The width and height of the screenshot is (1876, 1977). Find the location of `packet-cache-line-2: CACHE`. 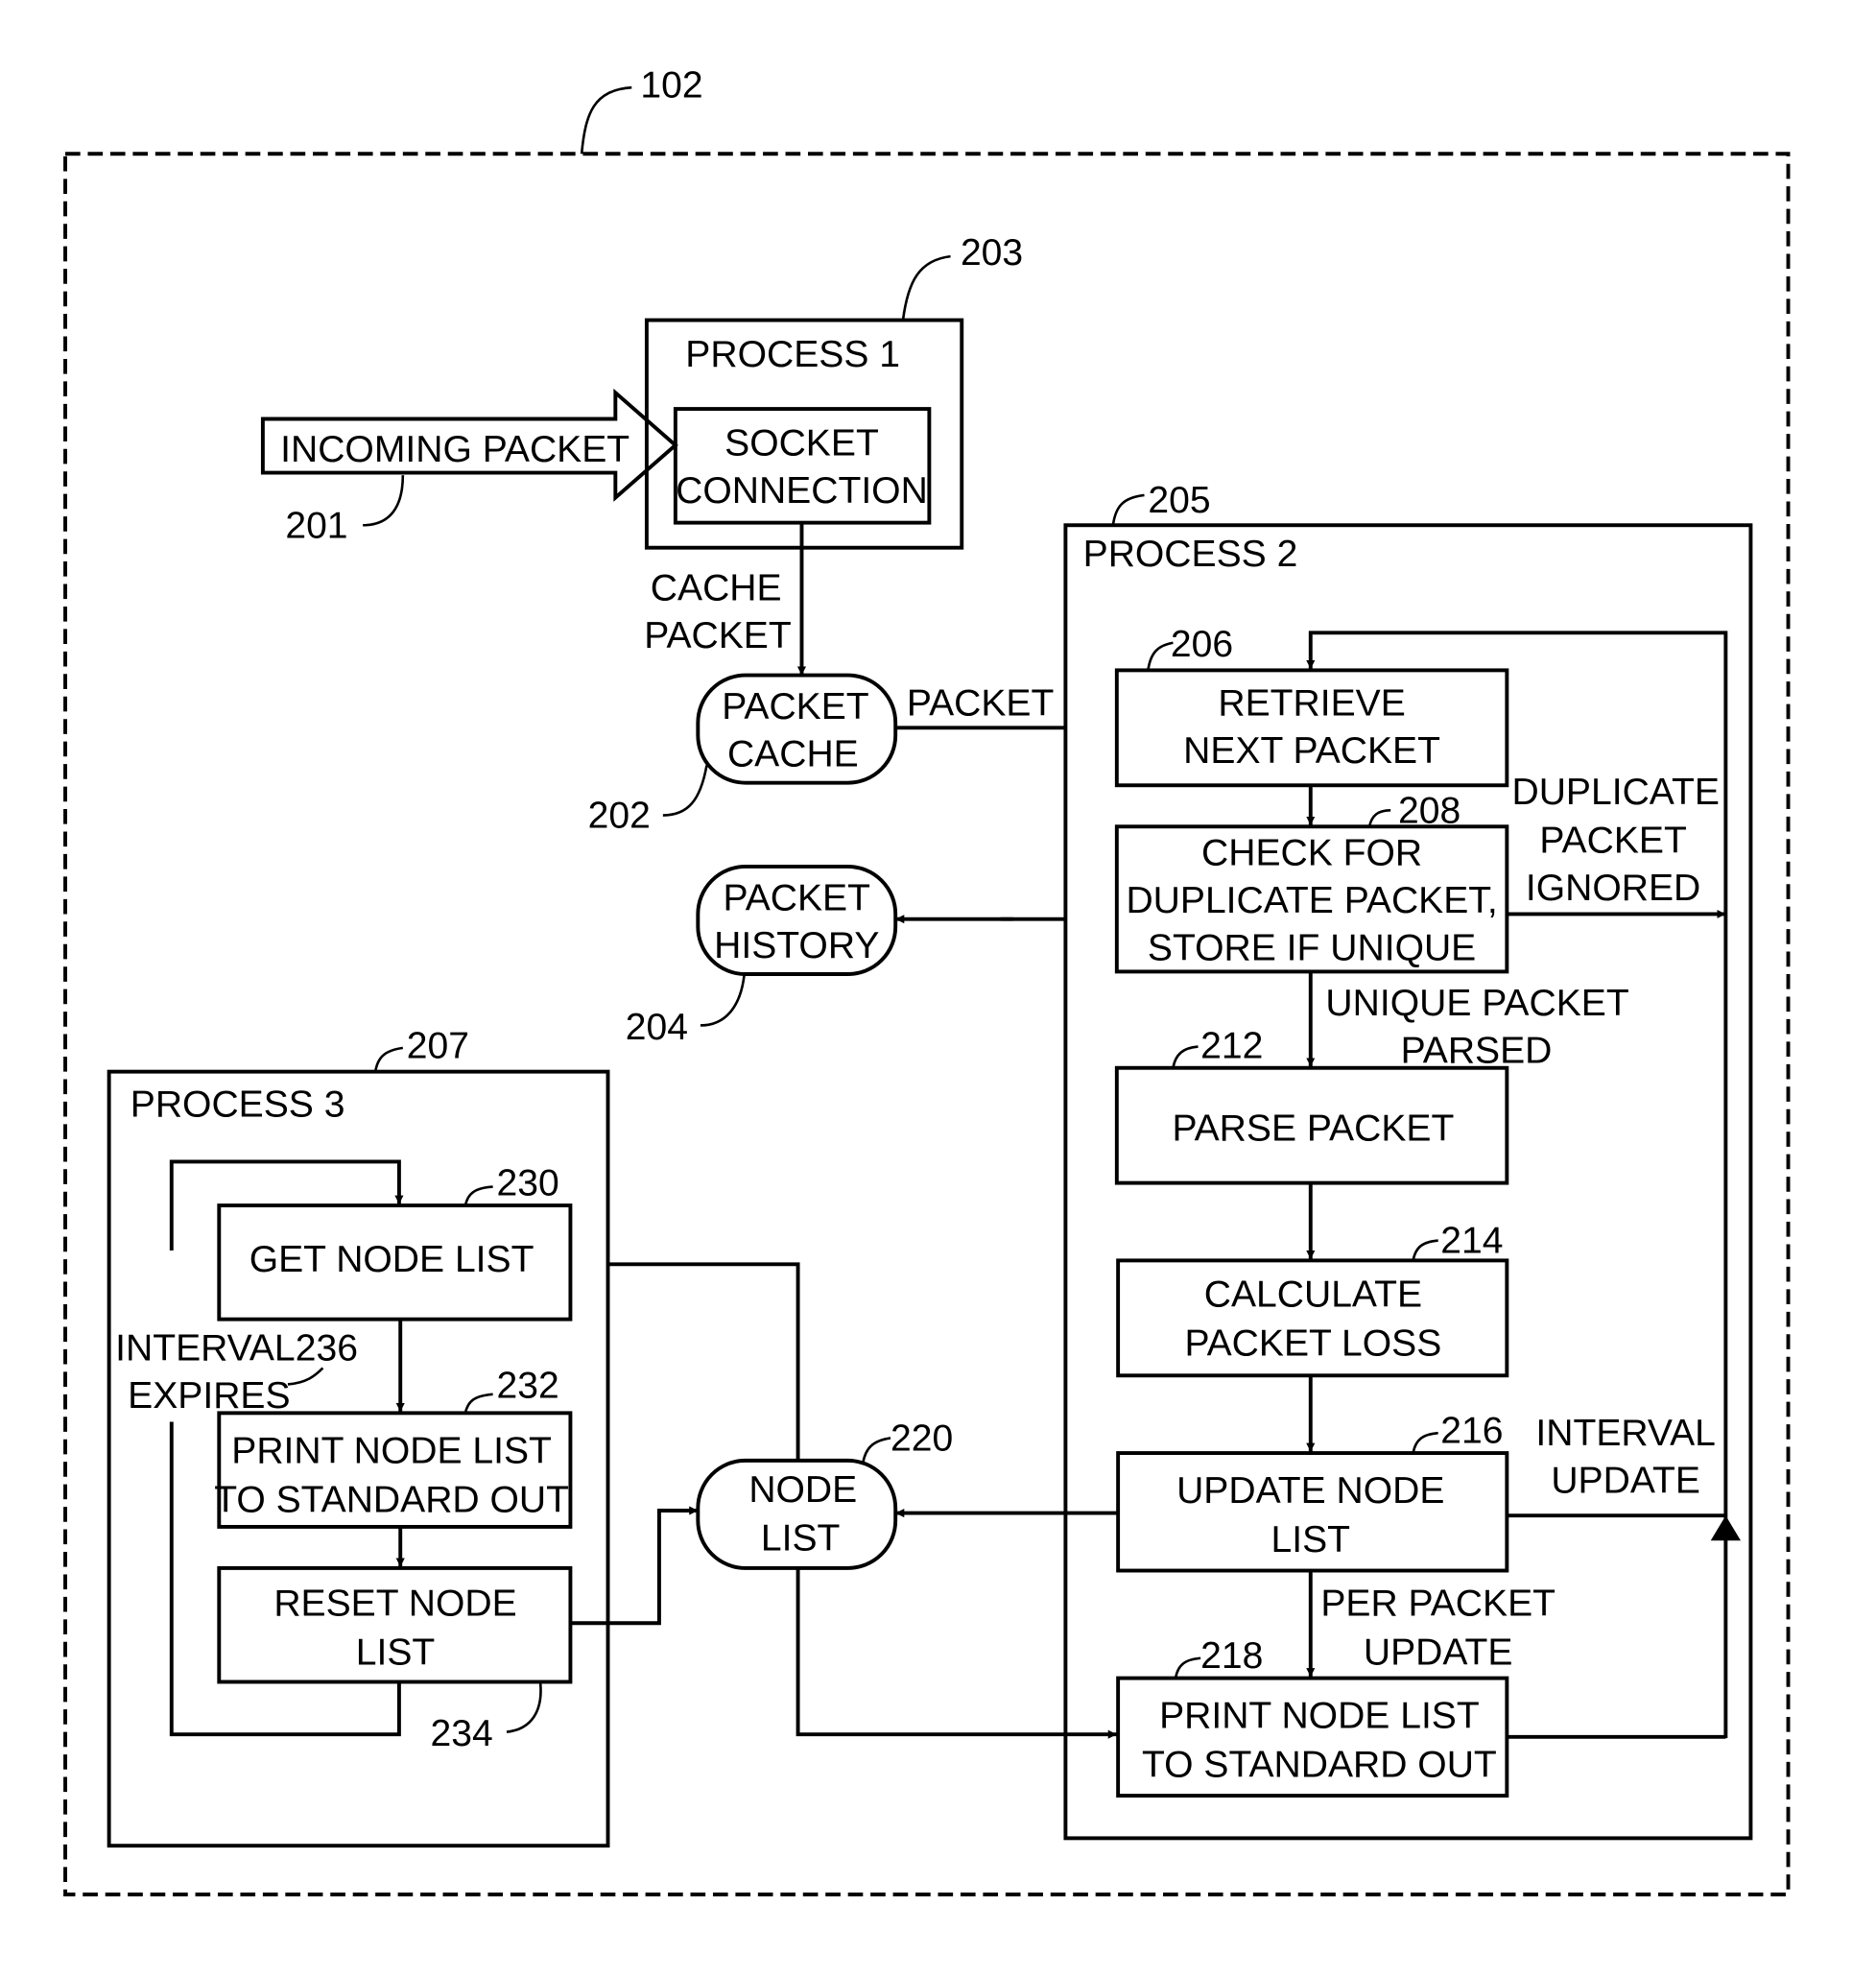

packet-cache-line-2: CACHE is located at coordinates (793, 754).